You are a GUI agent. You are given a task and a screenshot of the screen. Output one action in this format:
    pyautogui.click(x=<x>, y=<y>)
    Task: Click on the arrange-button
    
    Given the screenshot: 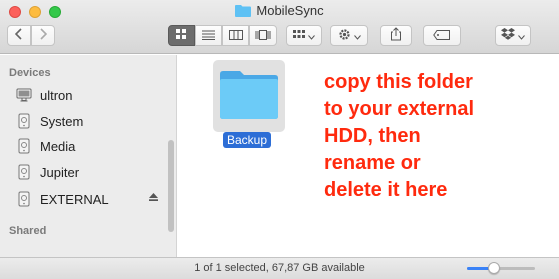 What is the action you would take?
    pyautogui.click(x=304, y=35)
    